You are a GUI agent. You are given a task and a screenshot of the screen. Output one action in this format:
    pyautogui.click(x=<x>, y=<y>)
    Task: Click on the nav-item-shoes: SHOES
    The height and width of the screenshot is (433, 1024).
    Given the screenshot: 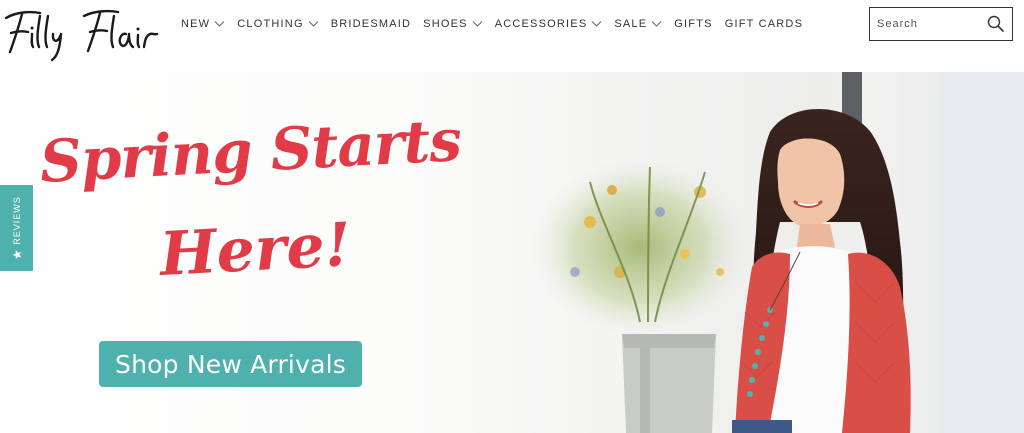 What is the action you would take?
    pyautogui.click(x=453, y=24)
    